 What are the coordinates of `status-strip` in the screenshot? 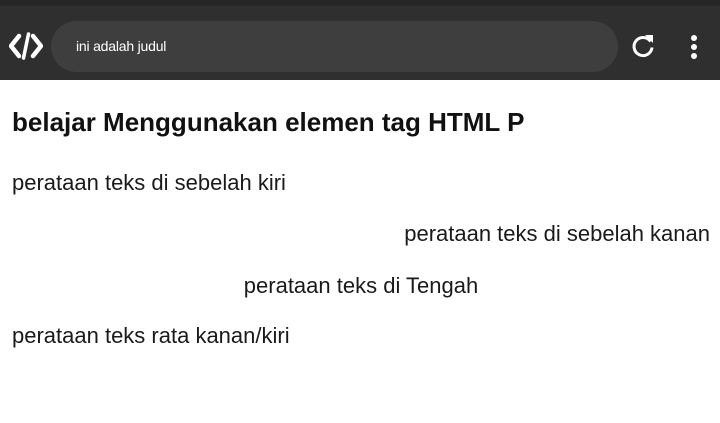 It's located at (360, 3).